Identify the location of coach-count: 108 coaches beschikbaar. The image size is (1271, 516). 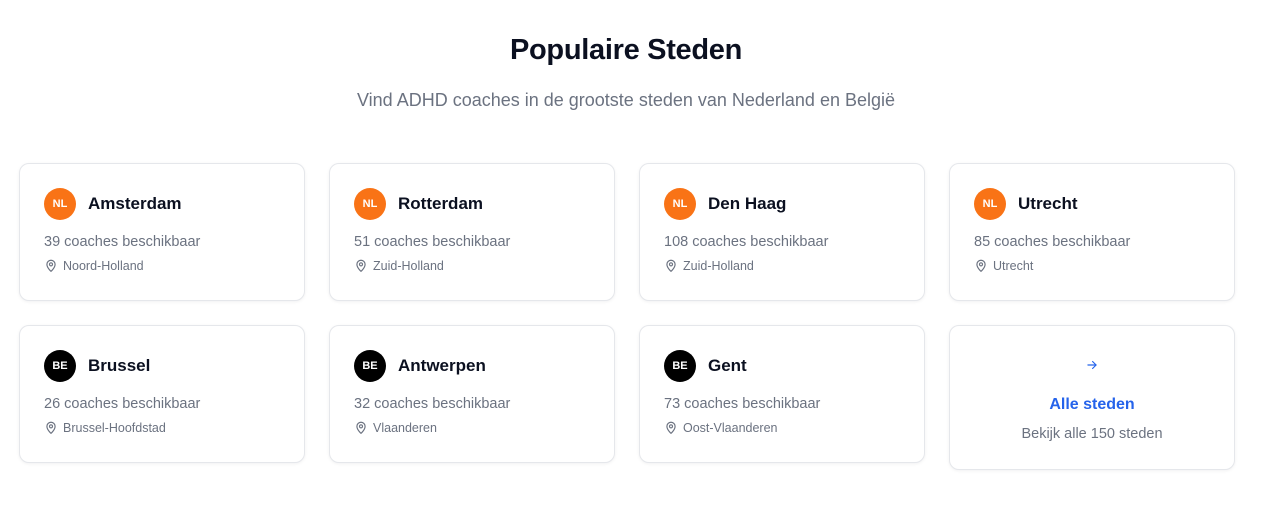
(746, 242).